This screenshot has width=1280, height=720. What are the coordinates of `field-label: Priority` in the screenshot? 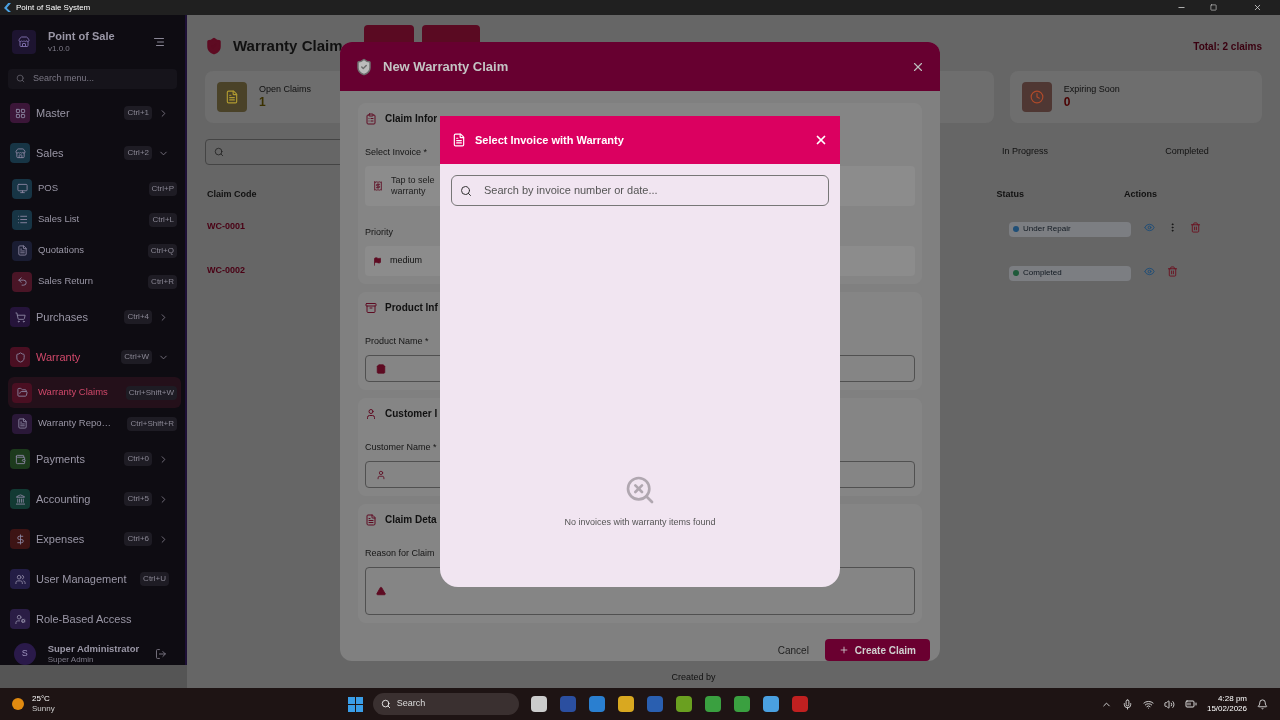 It's located at (379, 232).